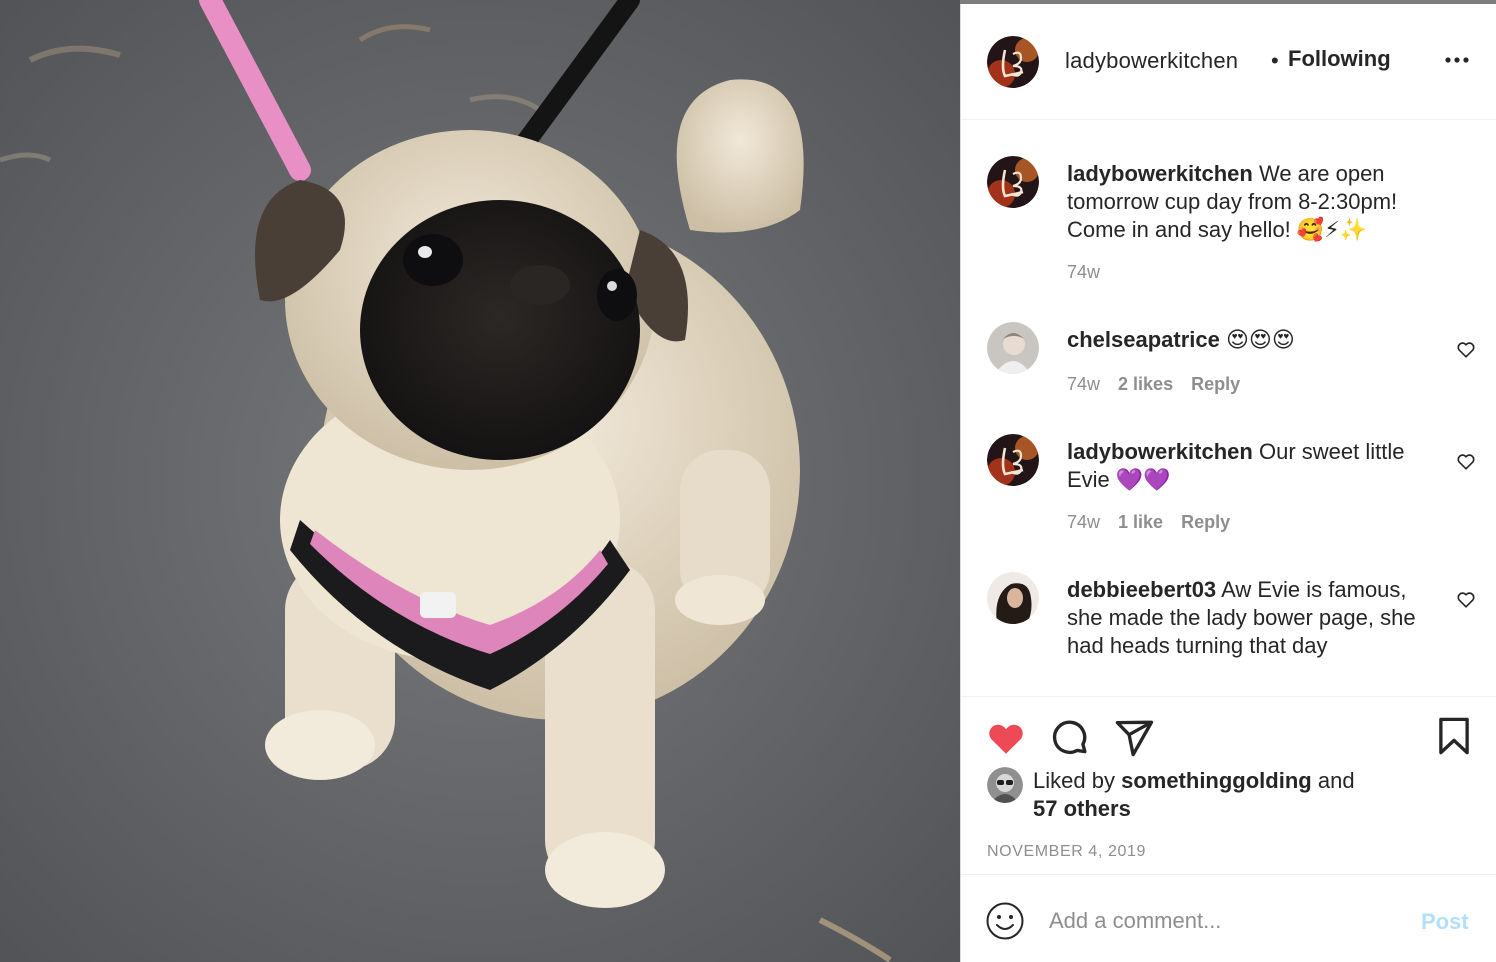 This screenshot has height=962, width=1496. What do you see at coordinates (1243, 795) in the screenshot?
I see `liked-by-text: Liked by somethinggolding and 57 others` at bounding box center [1243, 795].